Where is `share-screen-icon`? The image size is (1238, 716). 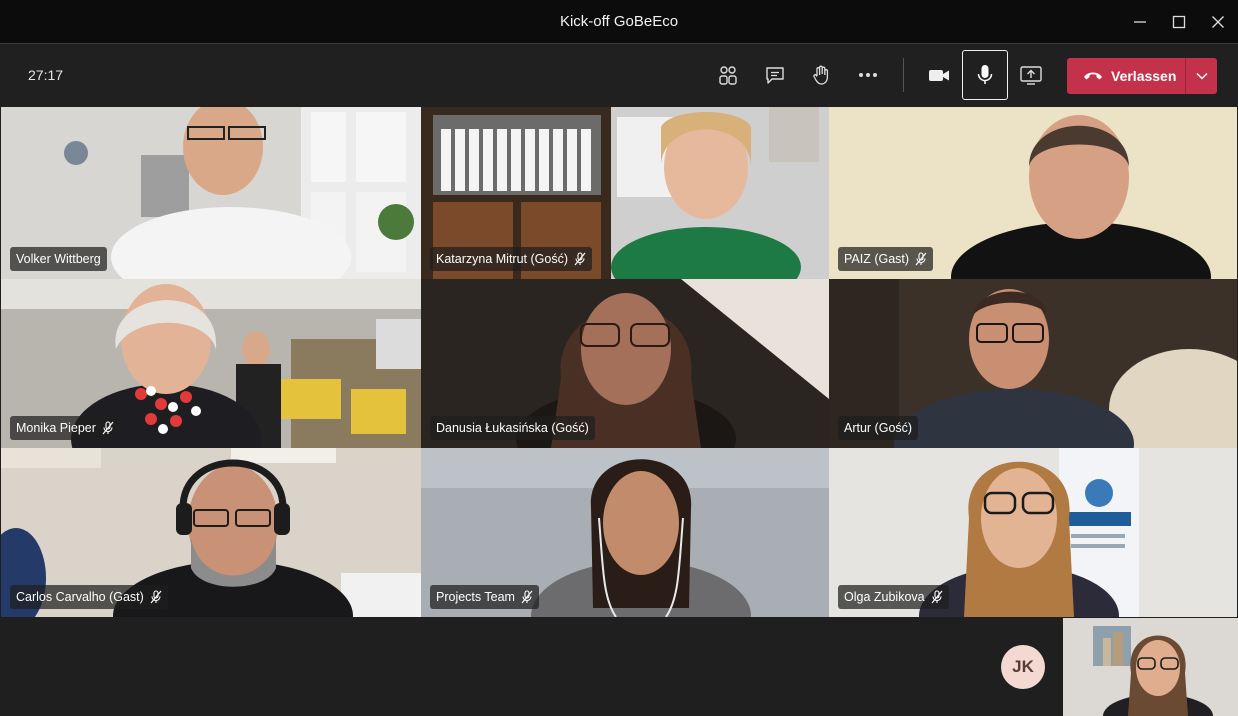 share-screen-icon is located at coordinates (1031, 75).